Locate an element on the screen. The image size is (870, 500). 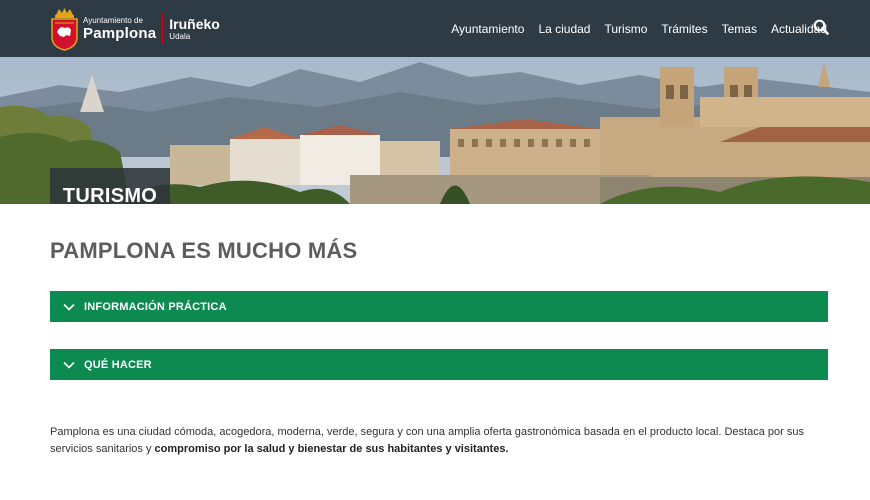
logo-title-eu: Iruñeko is located at coordinates (194, 23).